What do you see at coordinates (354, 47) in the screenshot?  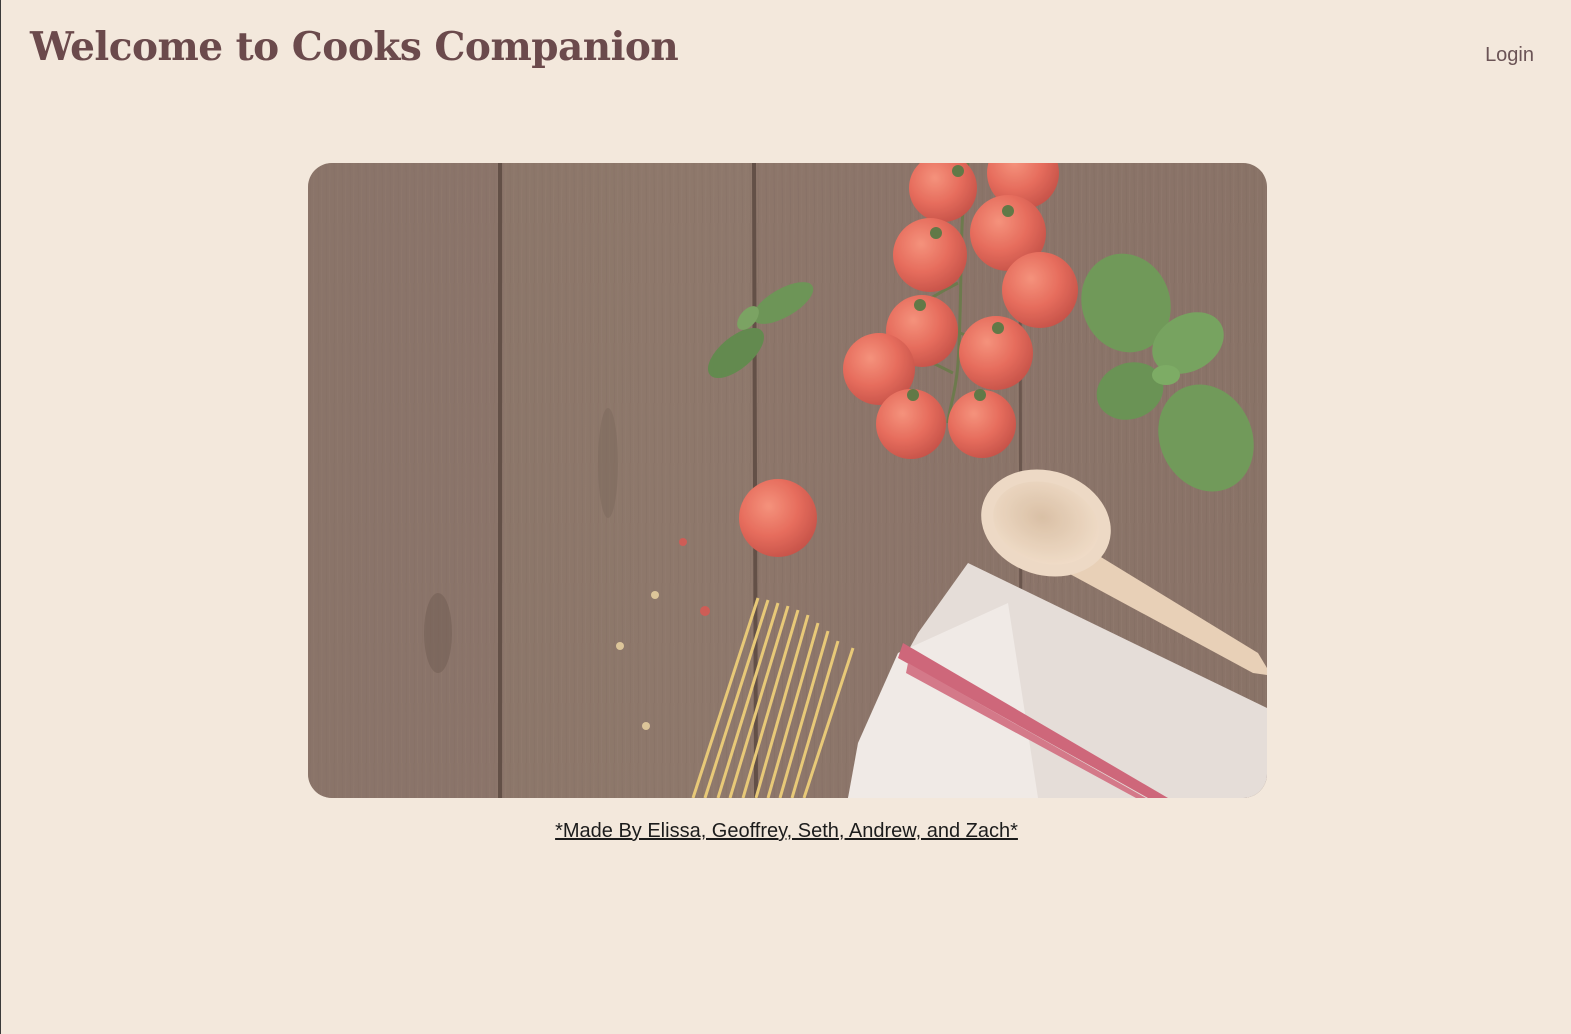 I see `page-title: Welcome to Cooks Companion` at bounding box center [354, 47].